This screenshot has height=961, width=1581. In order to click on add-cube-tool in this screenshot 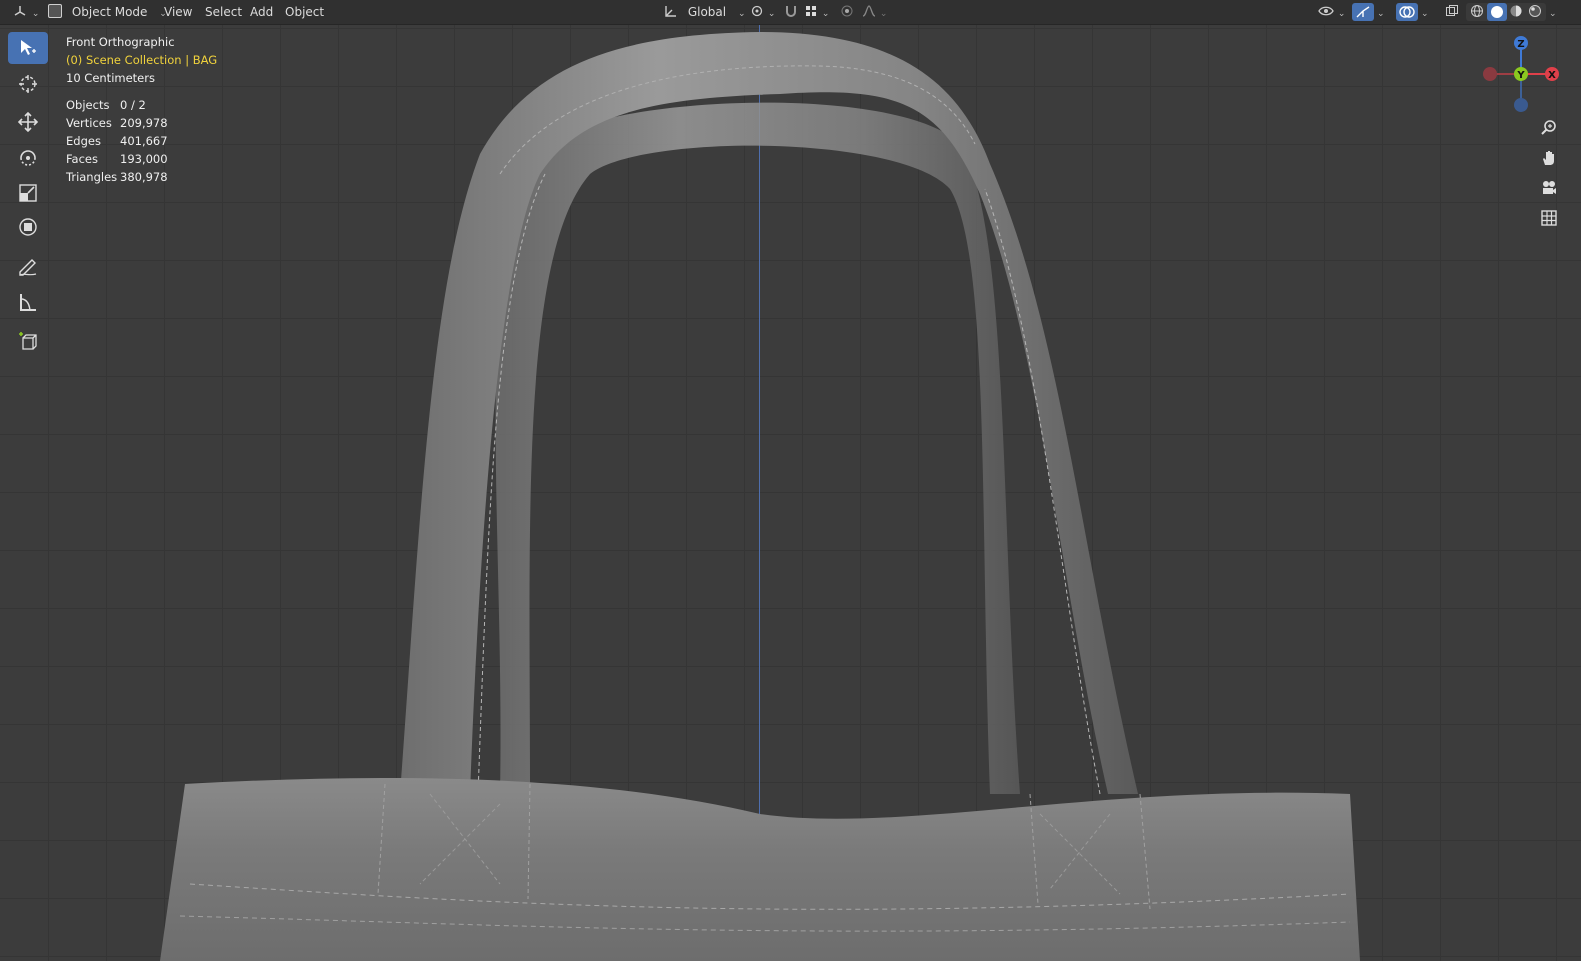, I will do `click(28, 341)`.